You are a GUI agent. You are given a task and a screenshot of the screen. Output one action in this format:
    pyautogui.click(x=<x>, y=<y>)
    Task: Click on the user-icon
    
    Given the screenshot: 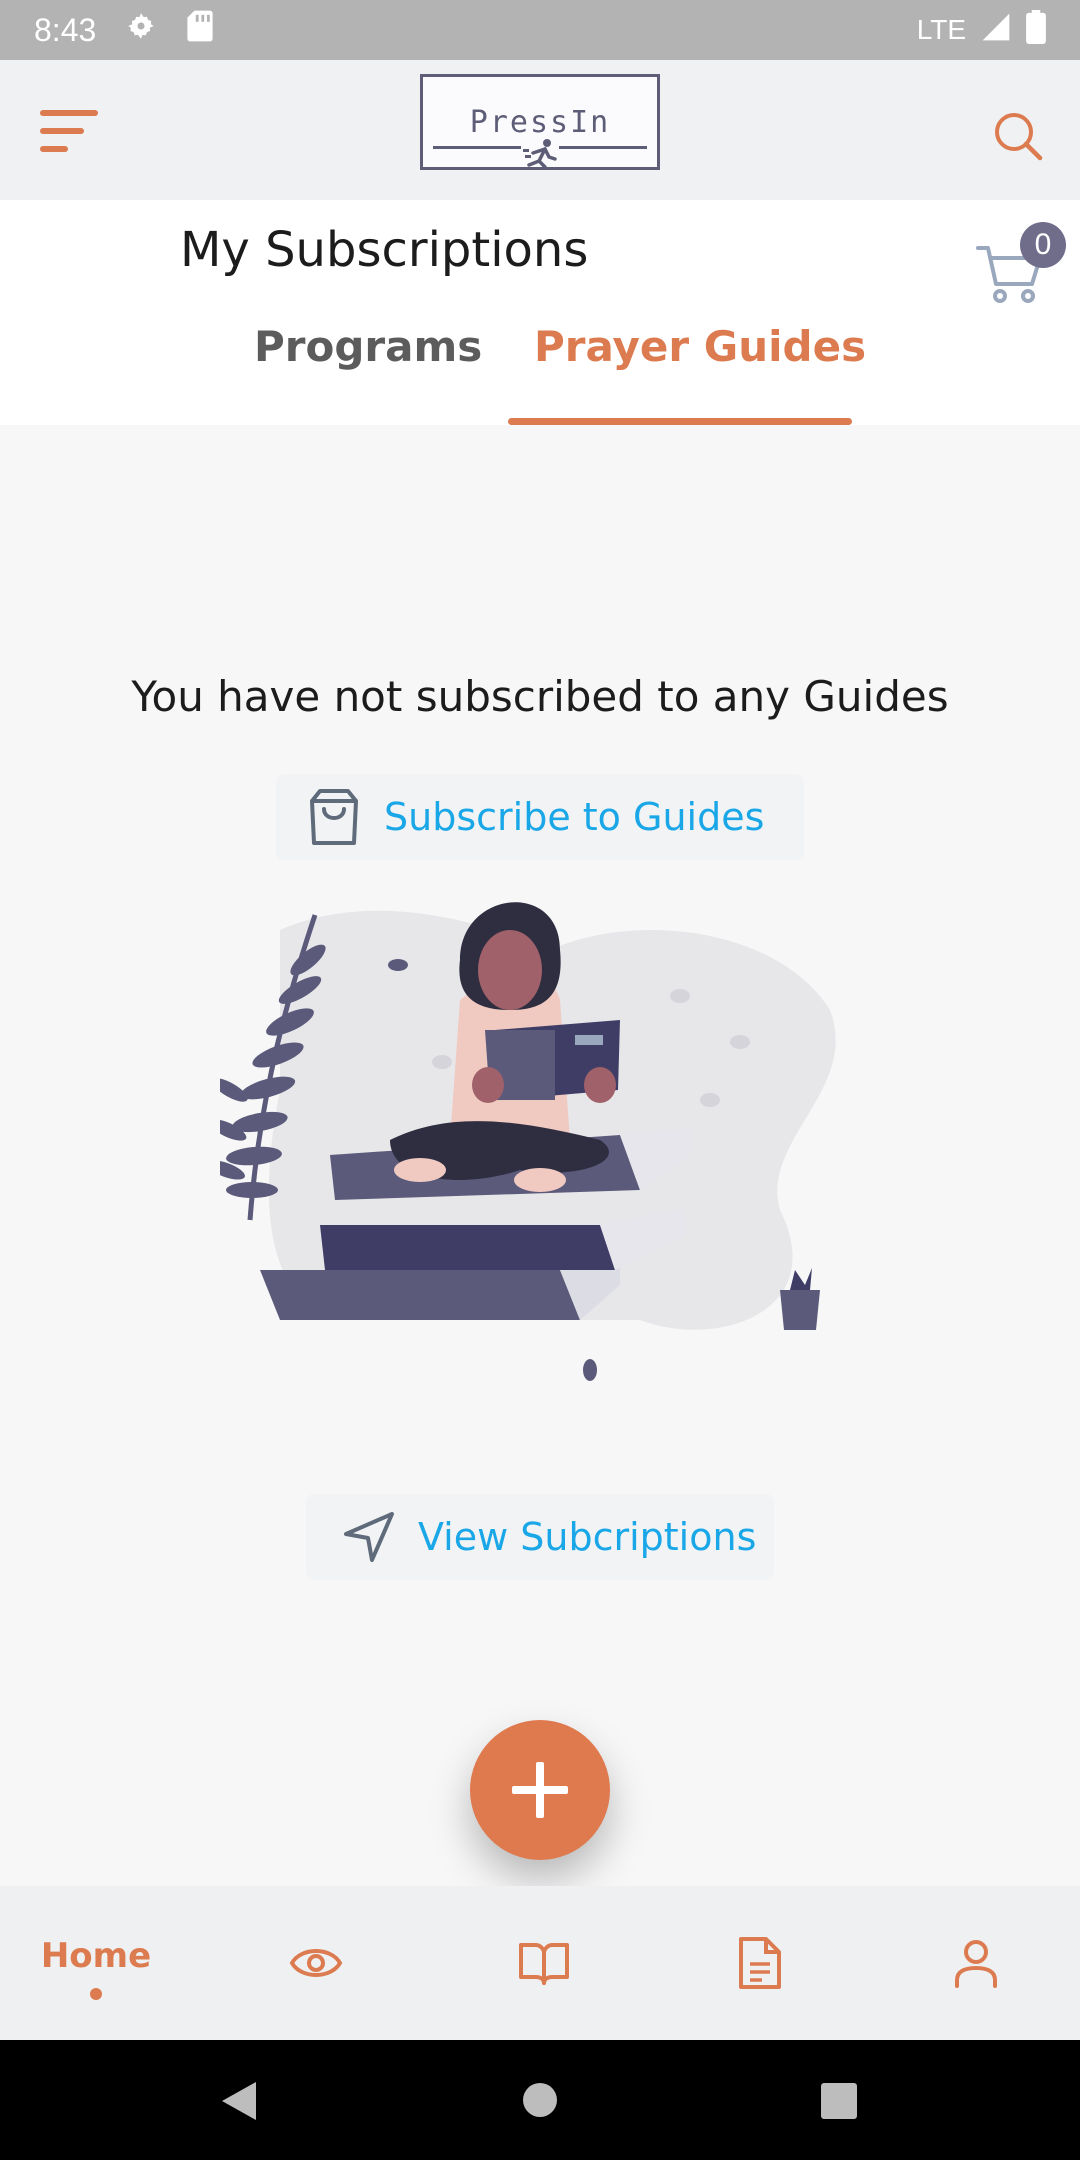 What is the action you would take?
    pyautogui.click(x=976, y=1964)
    